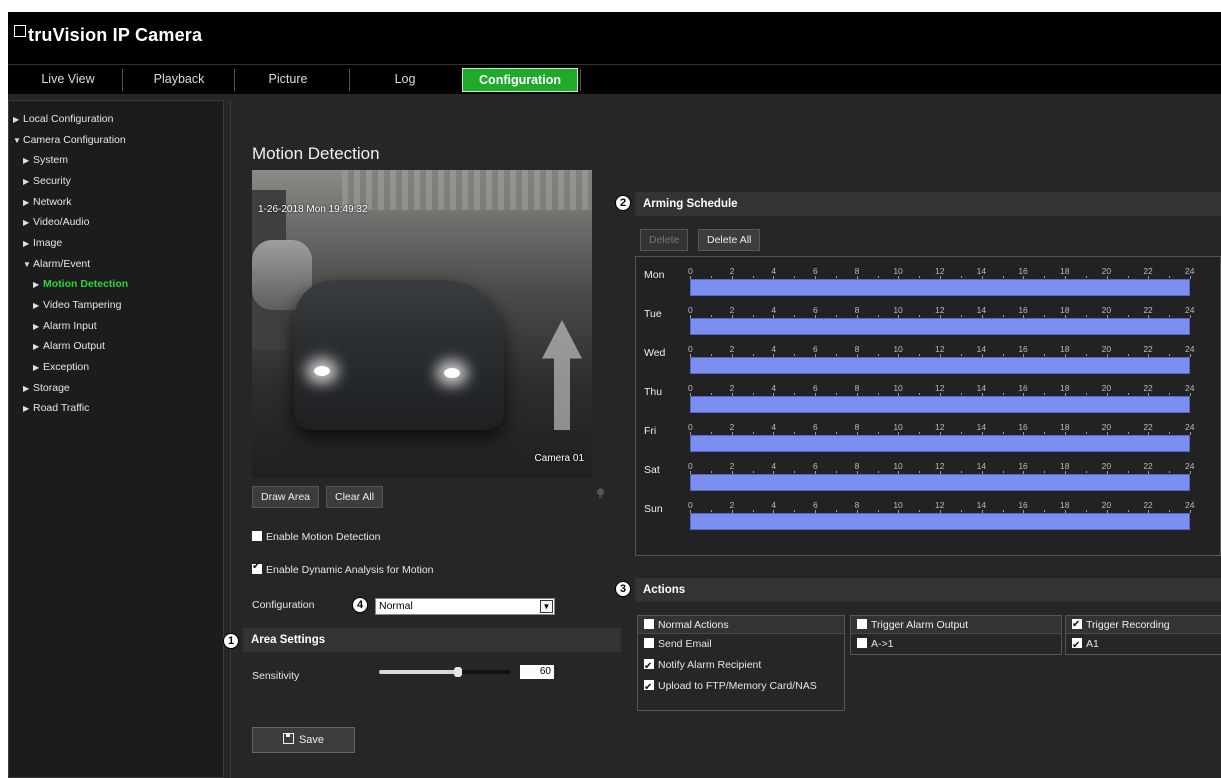  I want to click on sidebar-item-video-tampering: ▶ Video Tampering, so click(77, 305).